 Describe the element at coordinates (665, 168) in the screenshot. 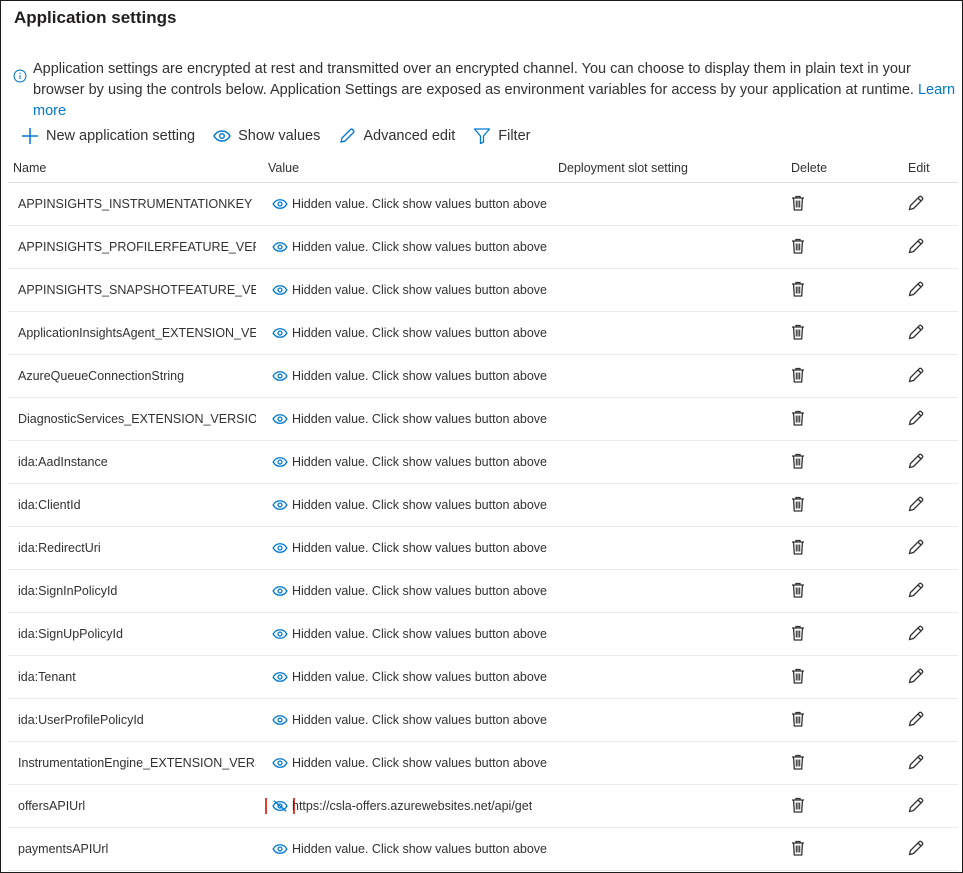

I see `column-header-slot-setting: Deployment slot setting` at that location.